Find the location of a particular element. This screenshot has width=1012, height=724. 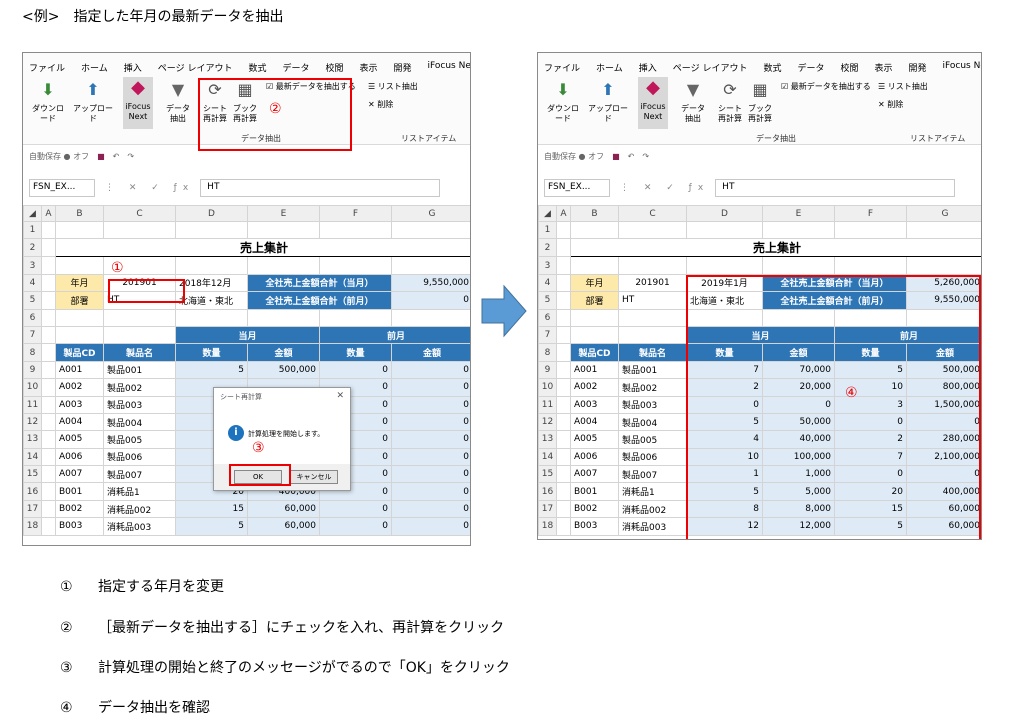

save-icon: ■ is located at coordinates (101, 156).